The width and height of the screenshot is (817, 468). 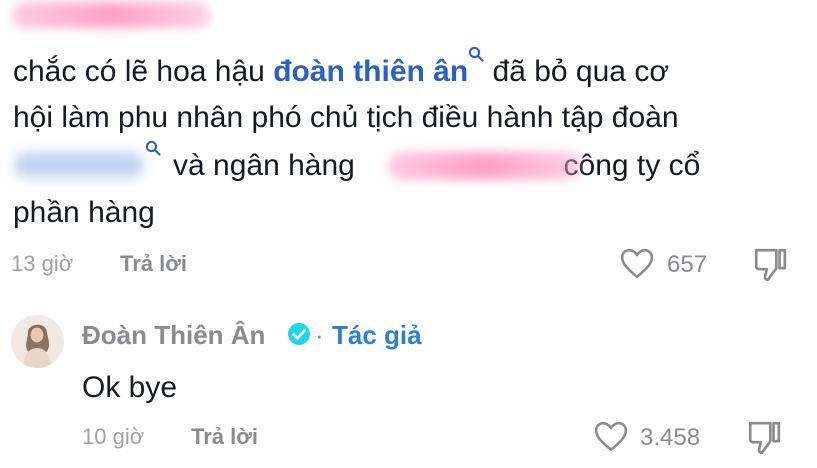 What do you see at coordinates (268, 165) in the screenshot?
I see `comment-text: và ngân hàng` at bounding box center [268, 165].